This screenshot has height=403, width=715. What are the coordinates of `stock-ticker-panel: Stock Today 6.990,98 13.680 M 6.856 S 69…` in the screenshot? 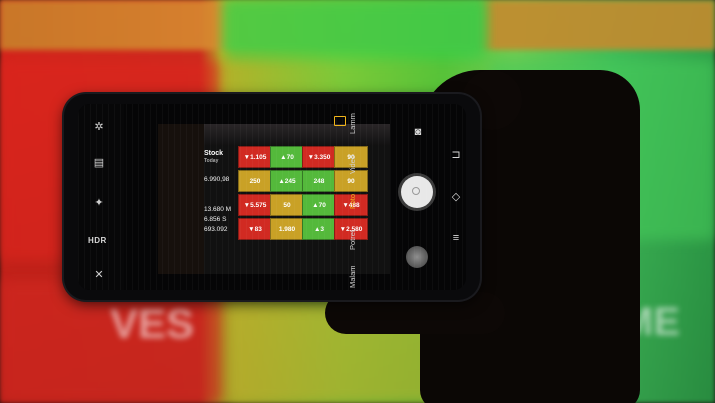 It's located at (220, 201).